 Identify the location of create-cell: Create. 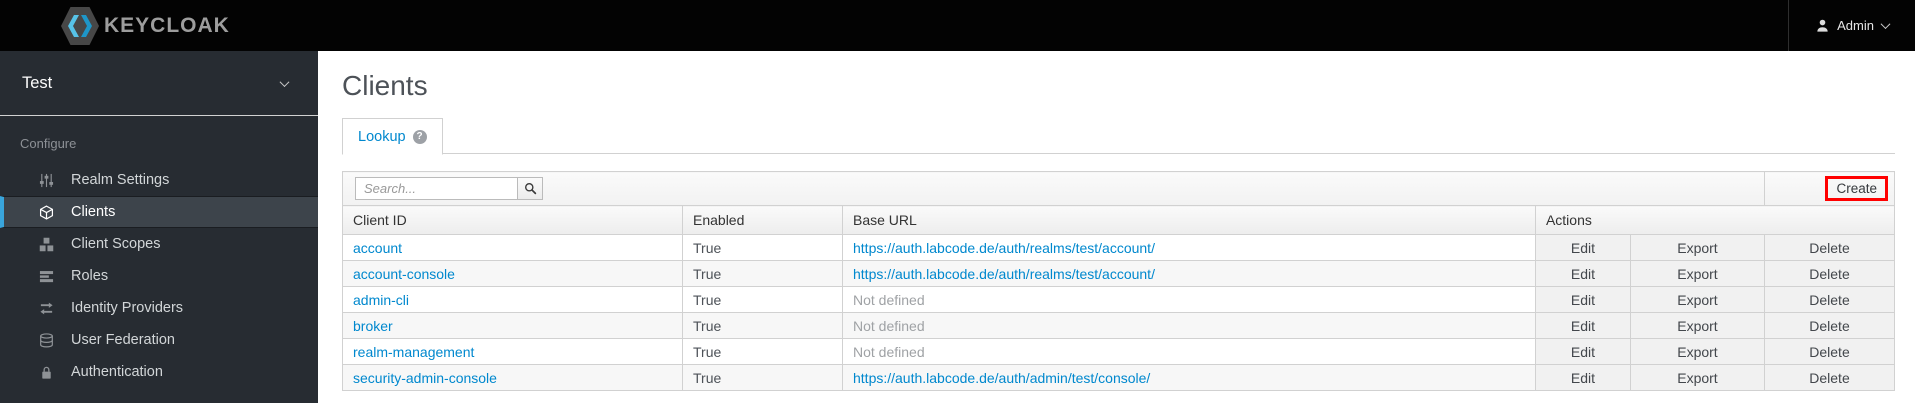
(1829, 188).